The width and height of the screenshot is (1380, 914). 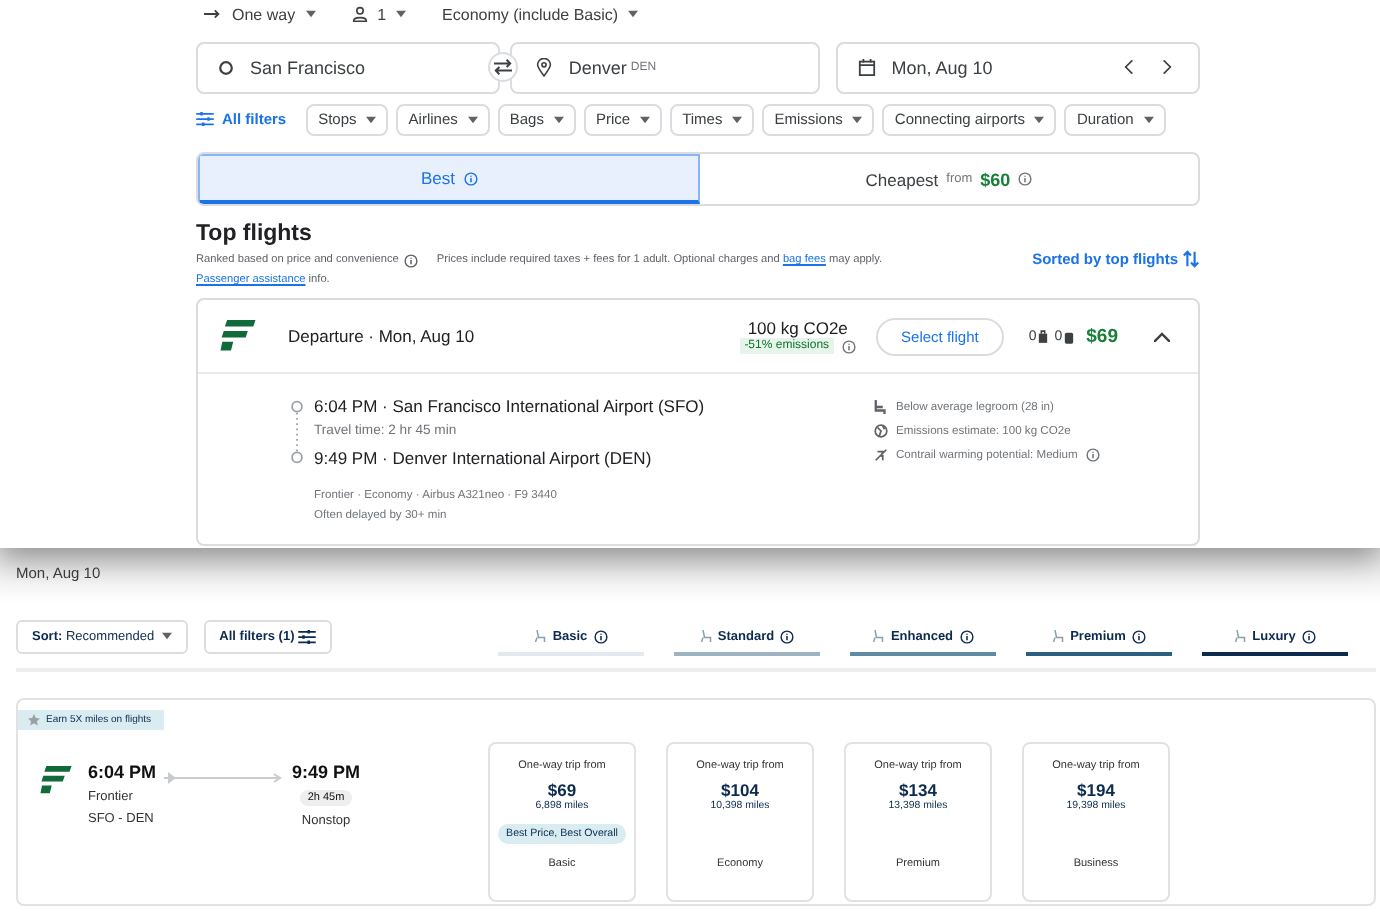 What do you see at coordinates (297, 432) in the screenshot?
I see `timeline-drawing` at bounding box center [297, 432].